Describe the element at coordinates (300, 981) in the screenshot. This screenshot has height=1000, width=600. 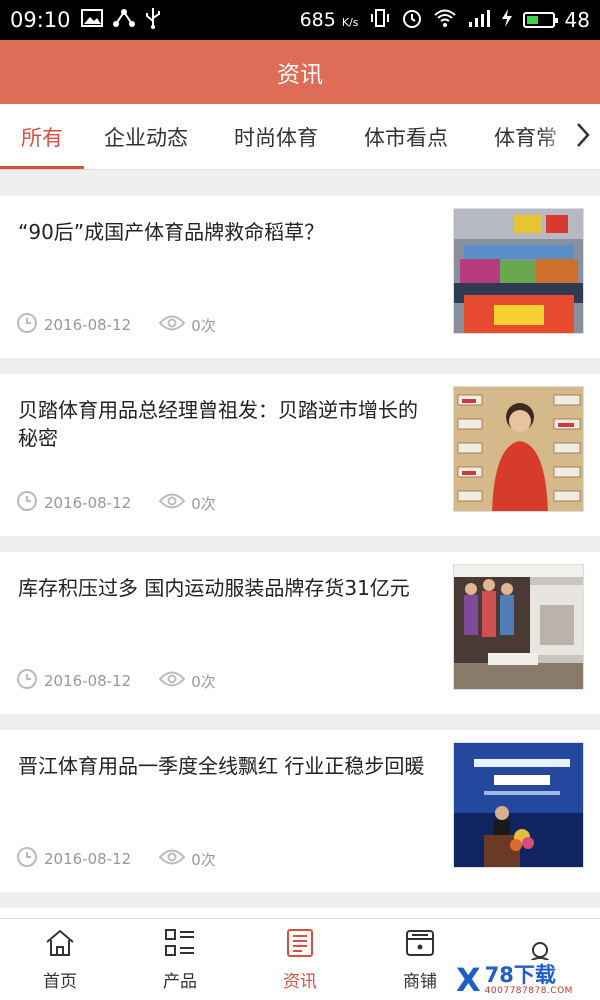
I see `nav-label: 资讯` at that location.